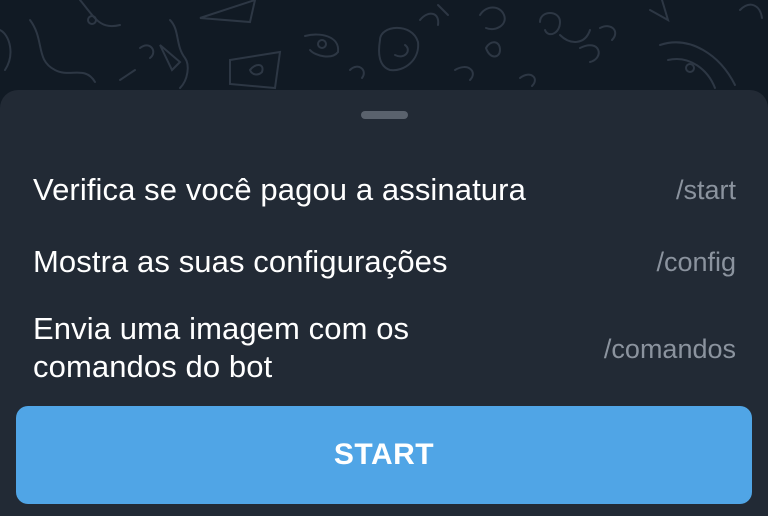 The width and height of the screenshot is (768, 516). I want to click on command-name: /start, so click(705, 190).